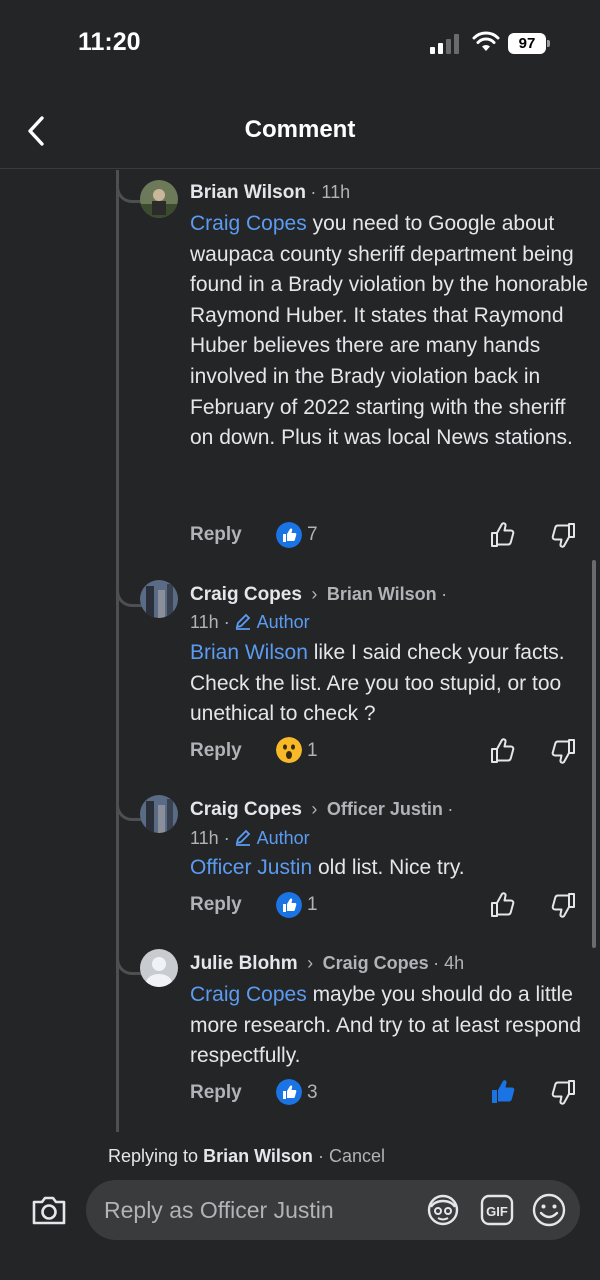  I want to click on comment-author: Julie Blohm, so click(244, 963).